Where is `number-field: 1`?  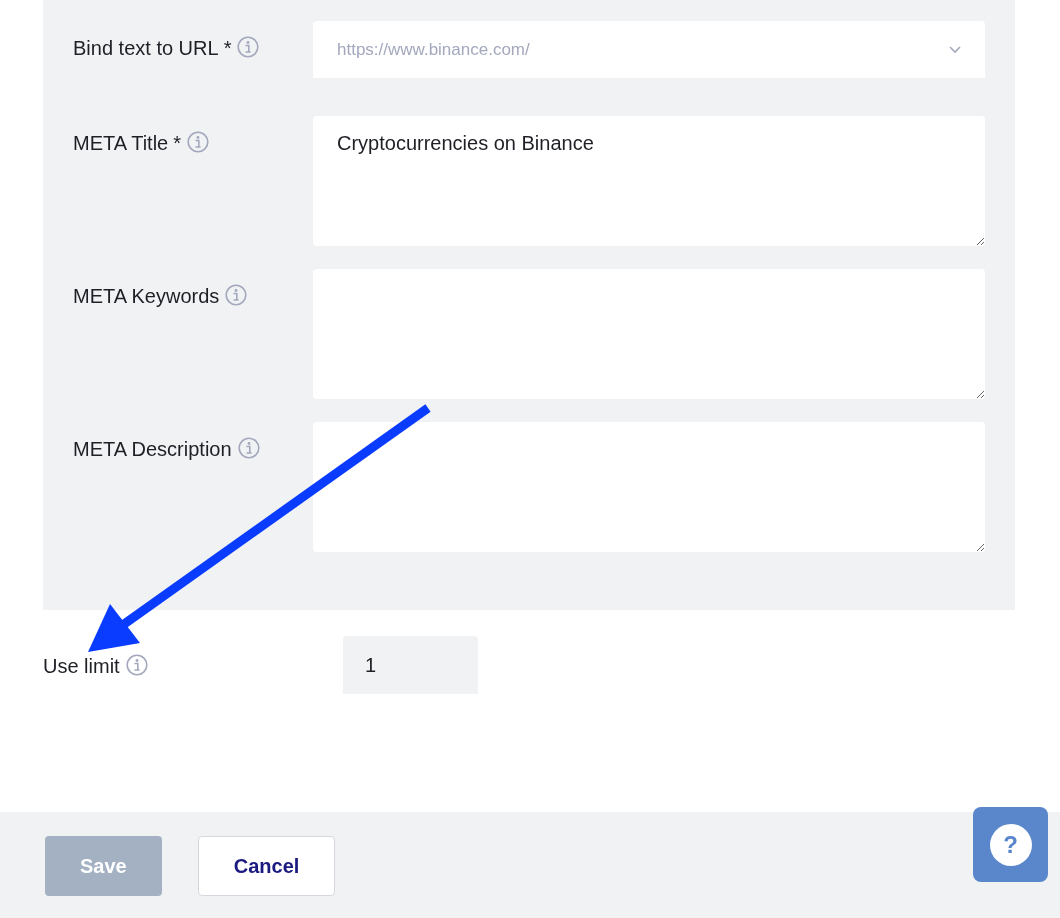
number-field: 1 is located at coordinates (410, 665).